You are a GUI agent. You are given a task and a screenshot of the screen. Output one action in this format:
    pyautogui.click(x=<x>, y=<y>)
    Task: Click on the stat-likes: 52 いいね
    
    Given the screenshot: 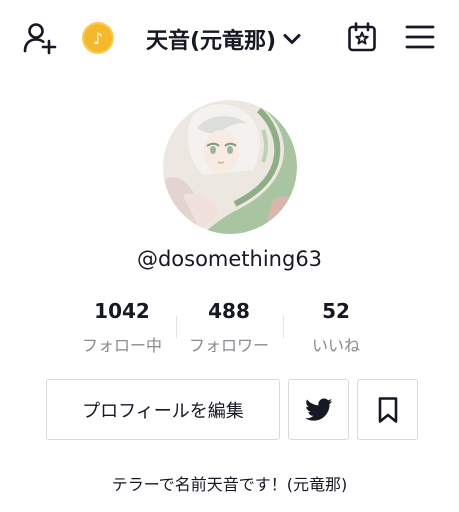 What is the action you would take?
    pyautogui.click(x=336, y=327)
    